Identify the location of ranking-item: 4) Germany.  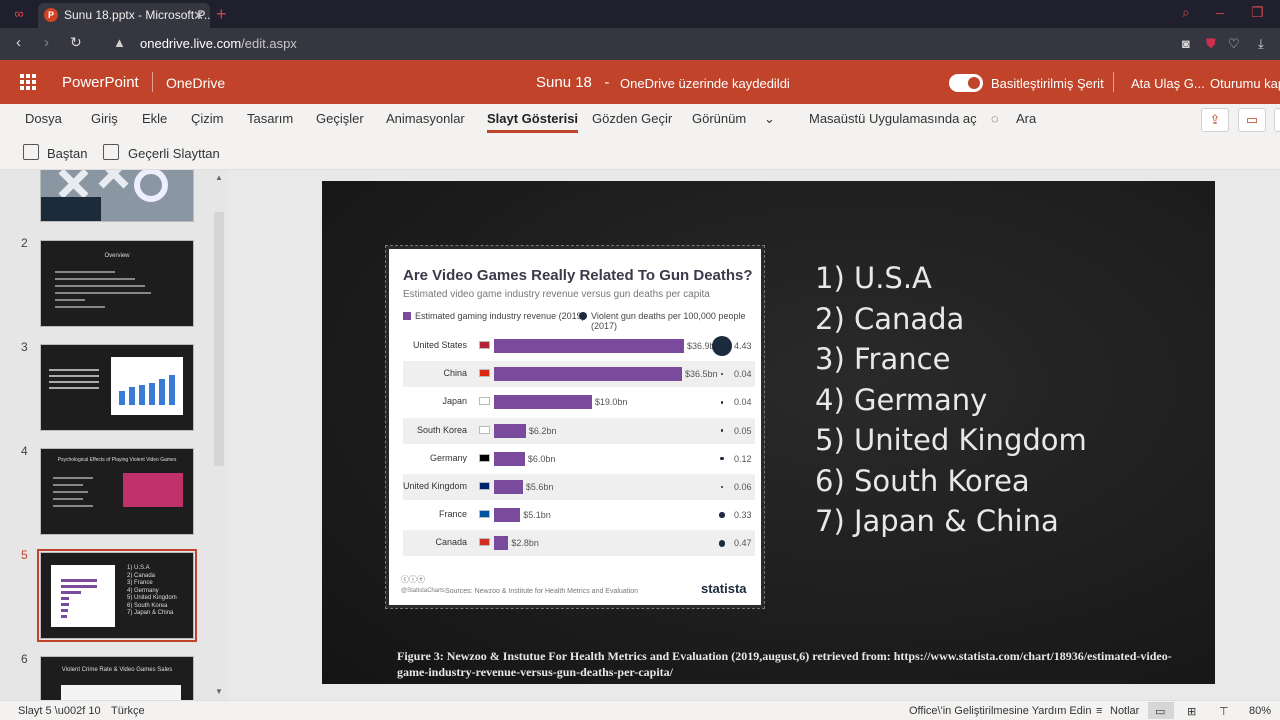
(901, 399).